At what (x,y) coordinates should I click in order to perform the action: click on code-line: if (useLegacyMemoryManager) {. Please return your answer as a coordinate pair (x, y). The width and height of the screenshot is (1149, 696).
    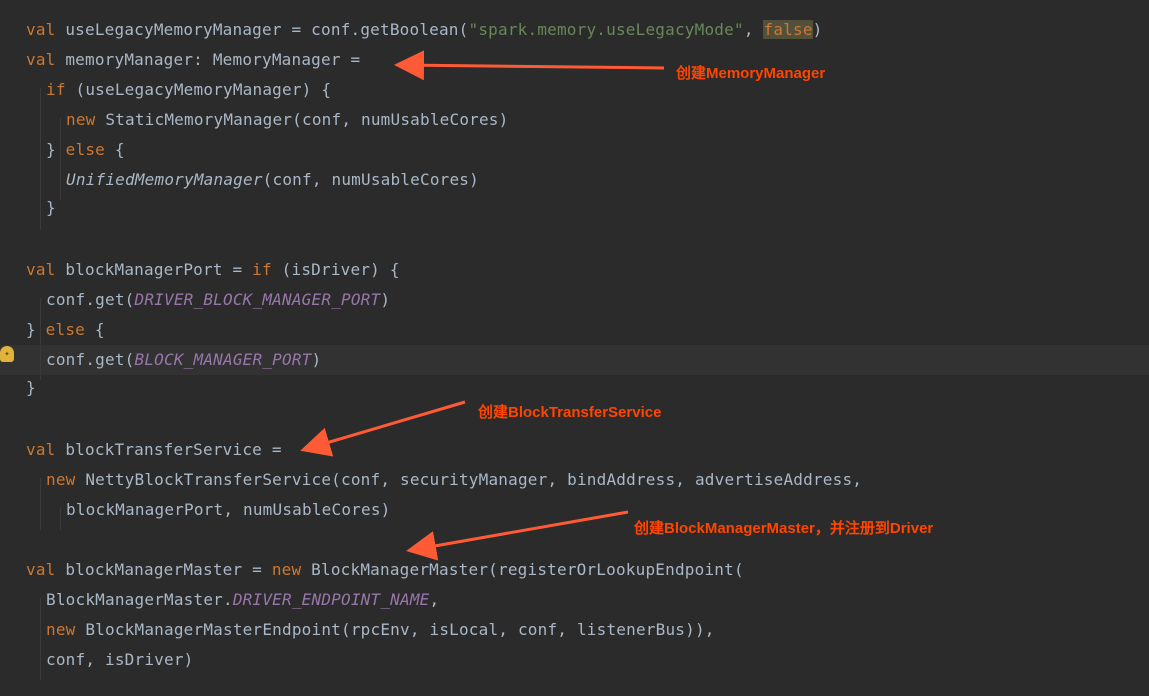
    Looking at the image, I should click on (574, 90).